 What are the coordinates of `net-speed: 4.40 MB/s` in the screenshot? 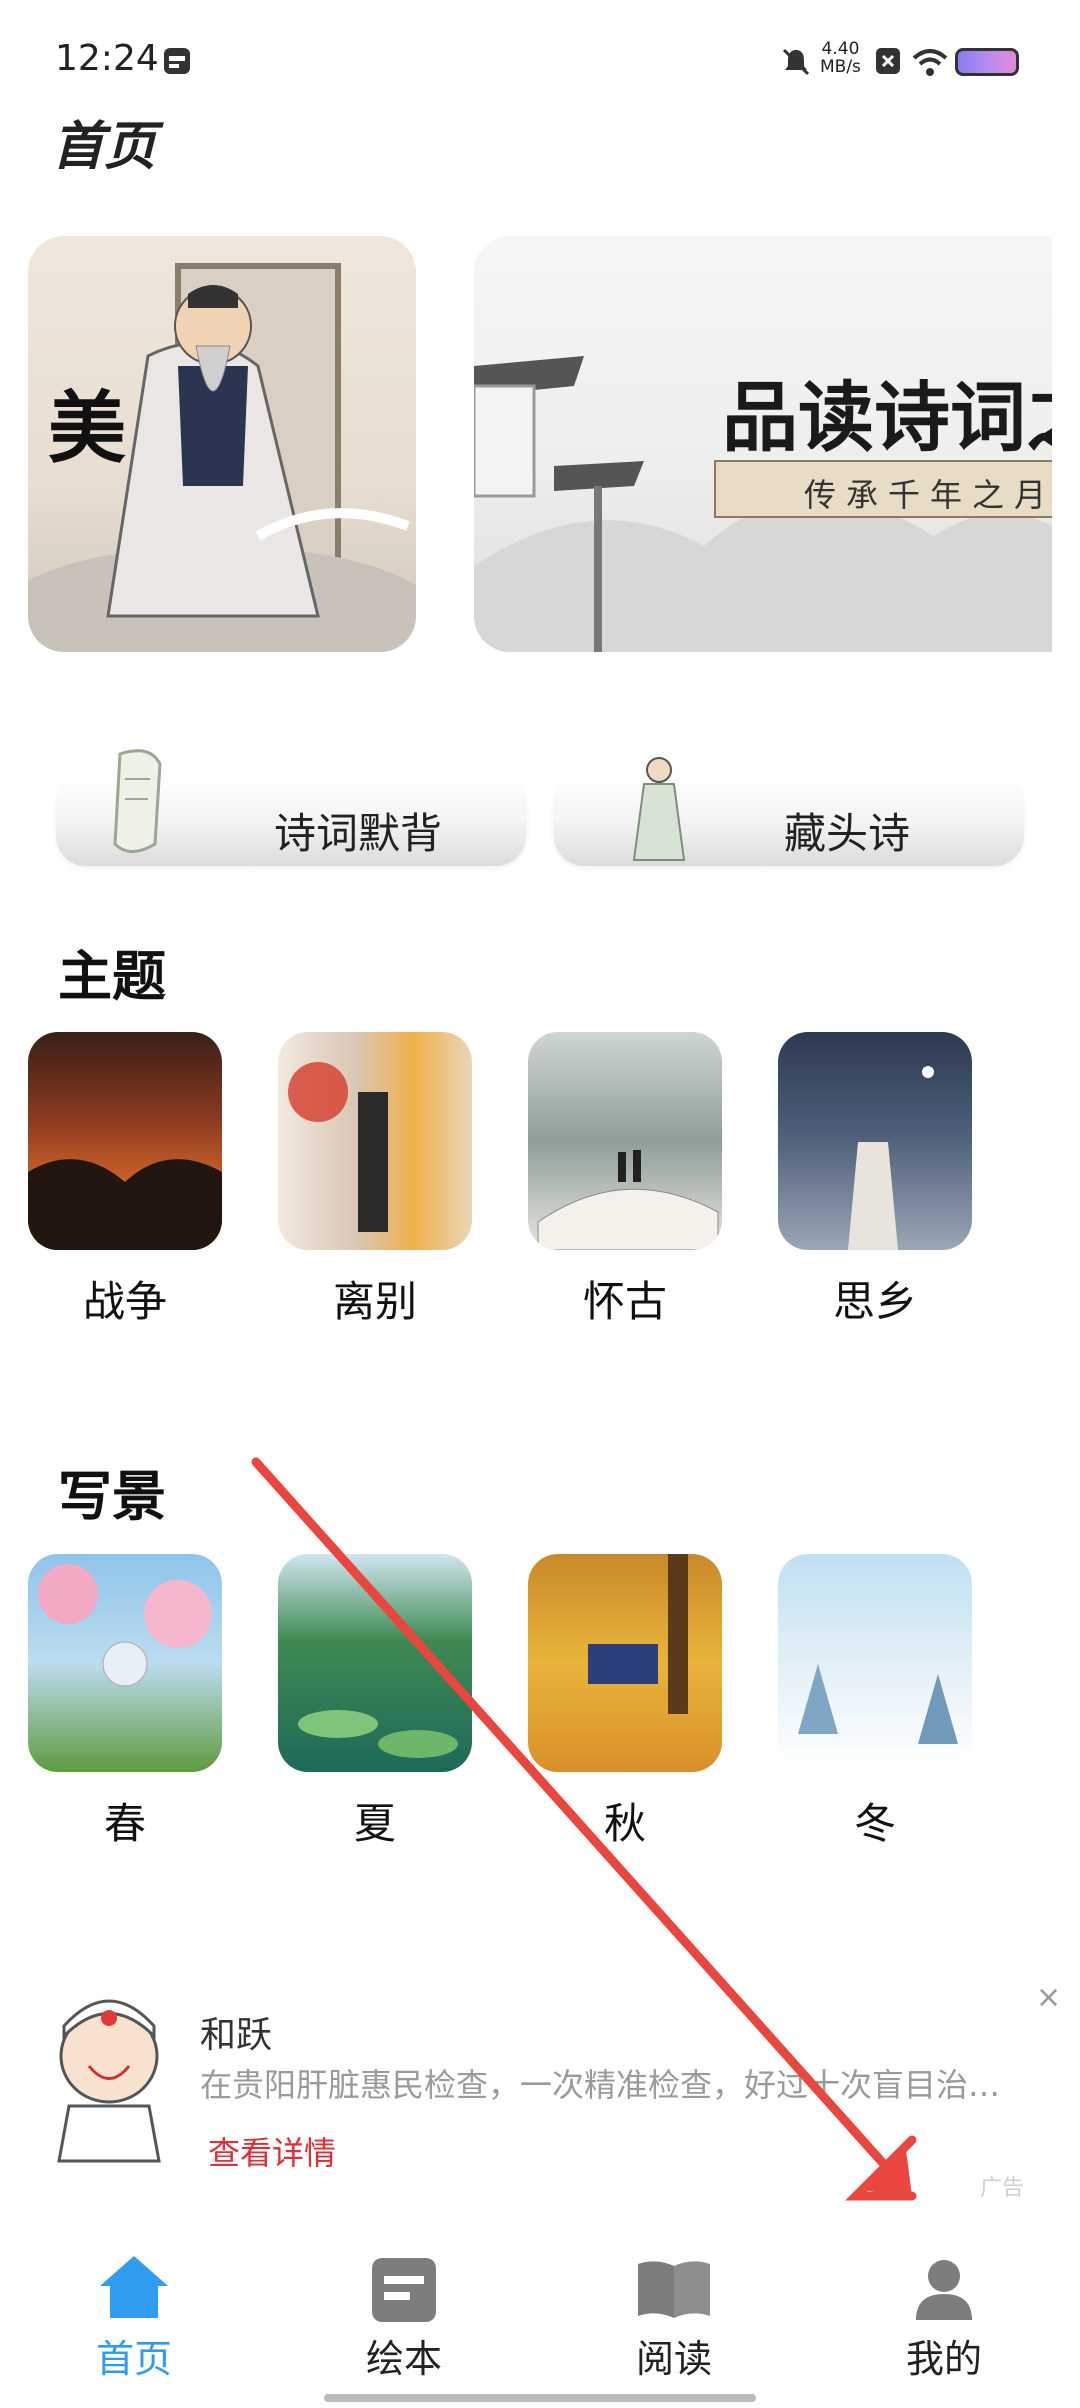 It's located at (840, 58).